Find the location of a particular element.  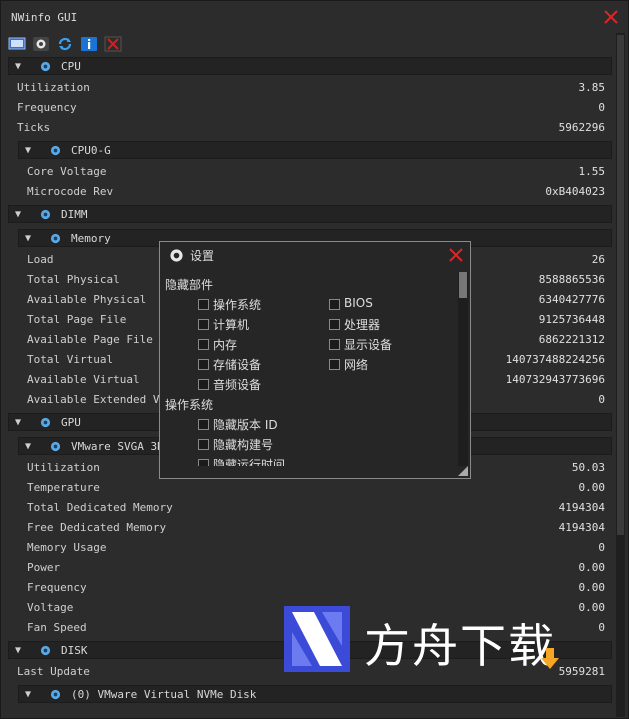

section-label: DISK is located at coordinates (74, 650).